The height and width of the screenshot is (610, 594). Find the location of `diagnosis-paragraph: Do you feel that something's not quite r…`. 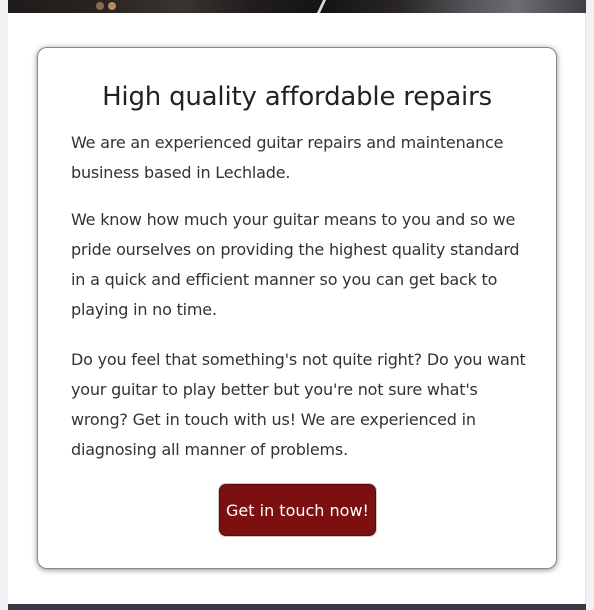

diagnosis-paragraph: Do you feel that something's not quite r… is located at coordinates (298, 404).